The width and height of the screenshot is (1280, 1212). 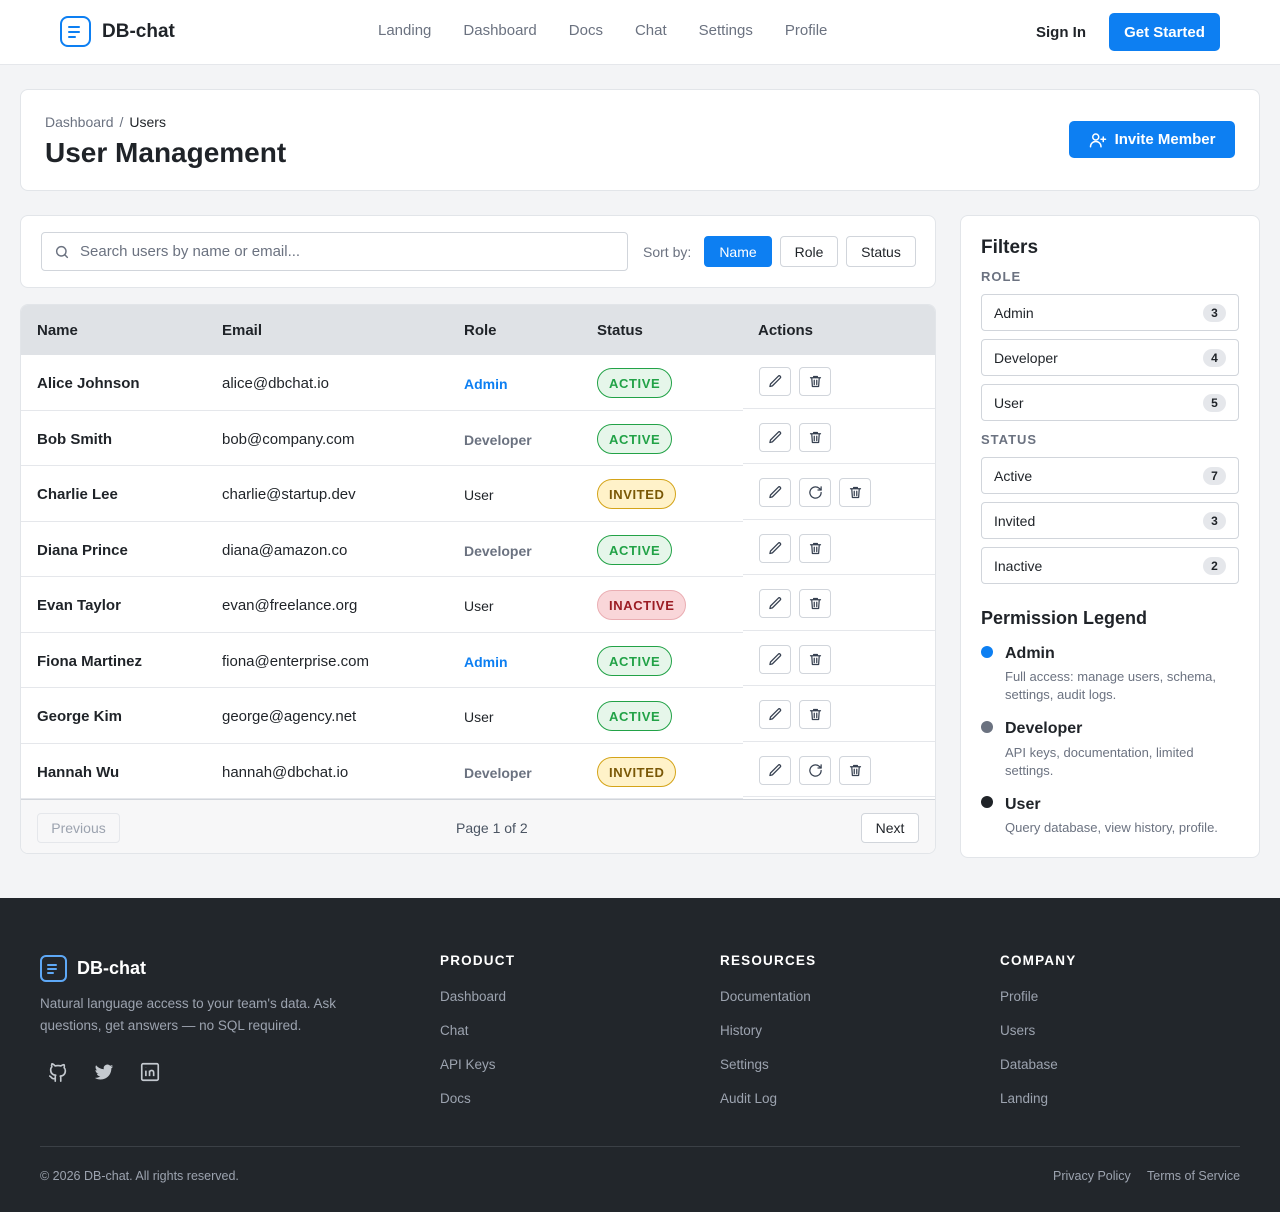 I want to click on search-box, so click(x=334, y=251).